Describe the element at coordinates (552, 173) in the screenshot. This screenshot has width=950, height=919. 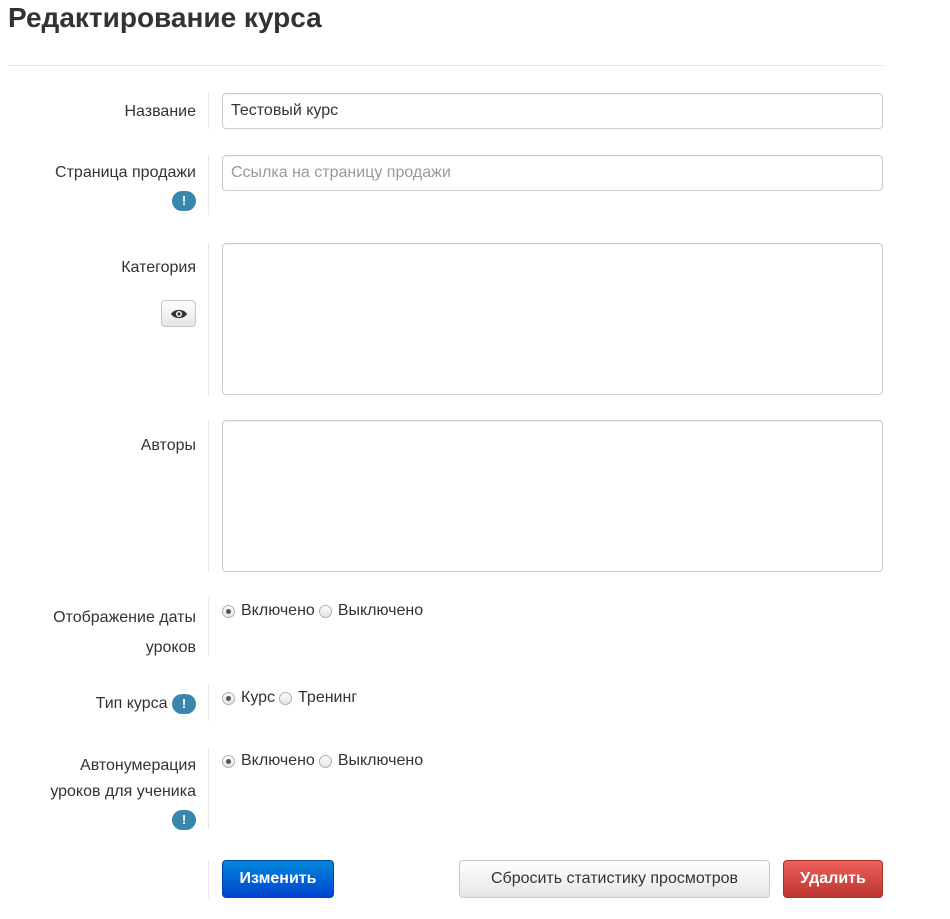
I see `sale-page-input` at that location.